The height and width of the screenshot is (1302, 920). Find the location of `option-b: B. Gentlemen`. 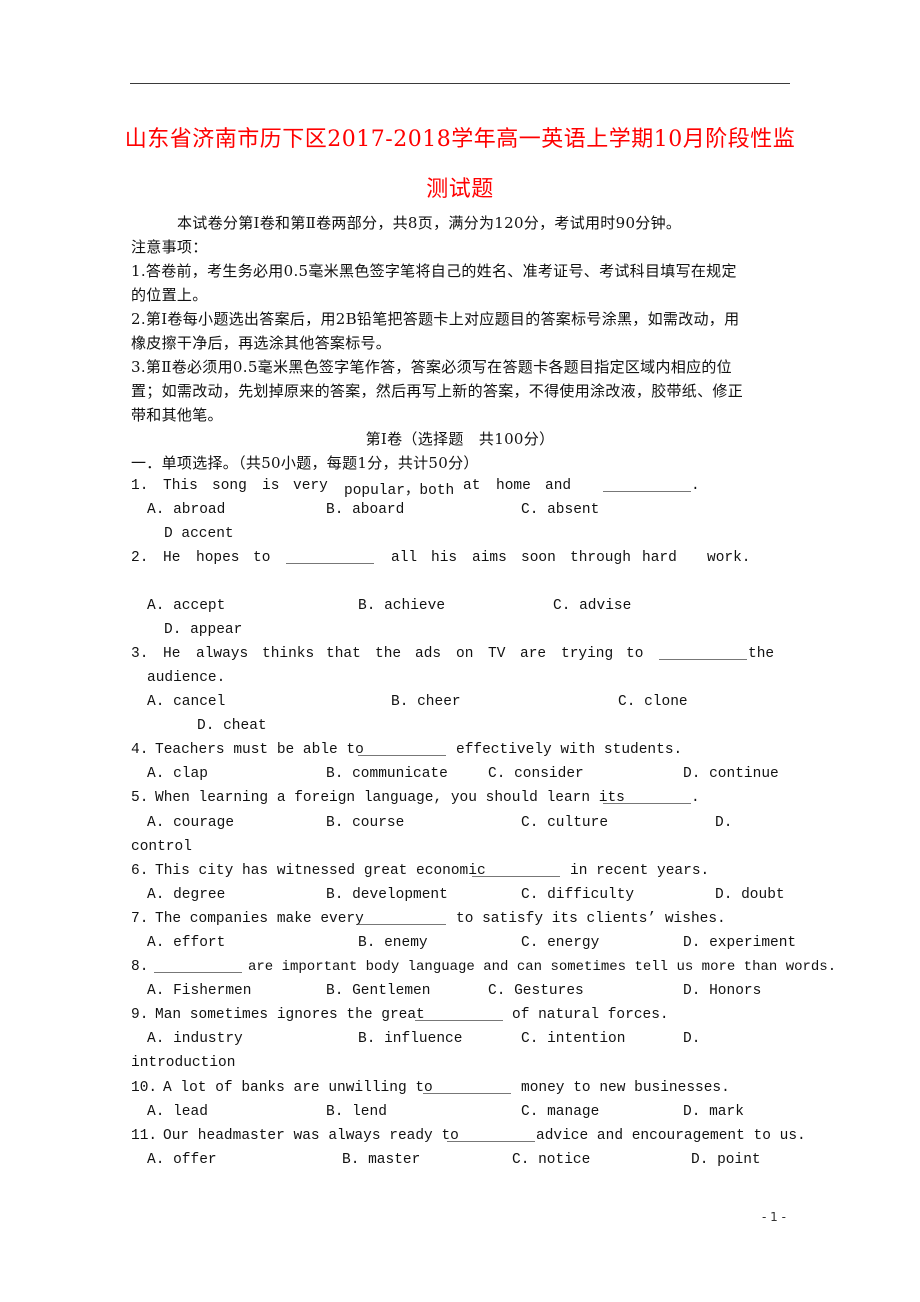

option-b: B. Gentlemen is located at coordinates (378, 991).